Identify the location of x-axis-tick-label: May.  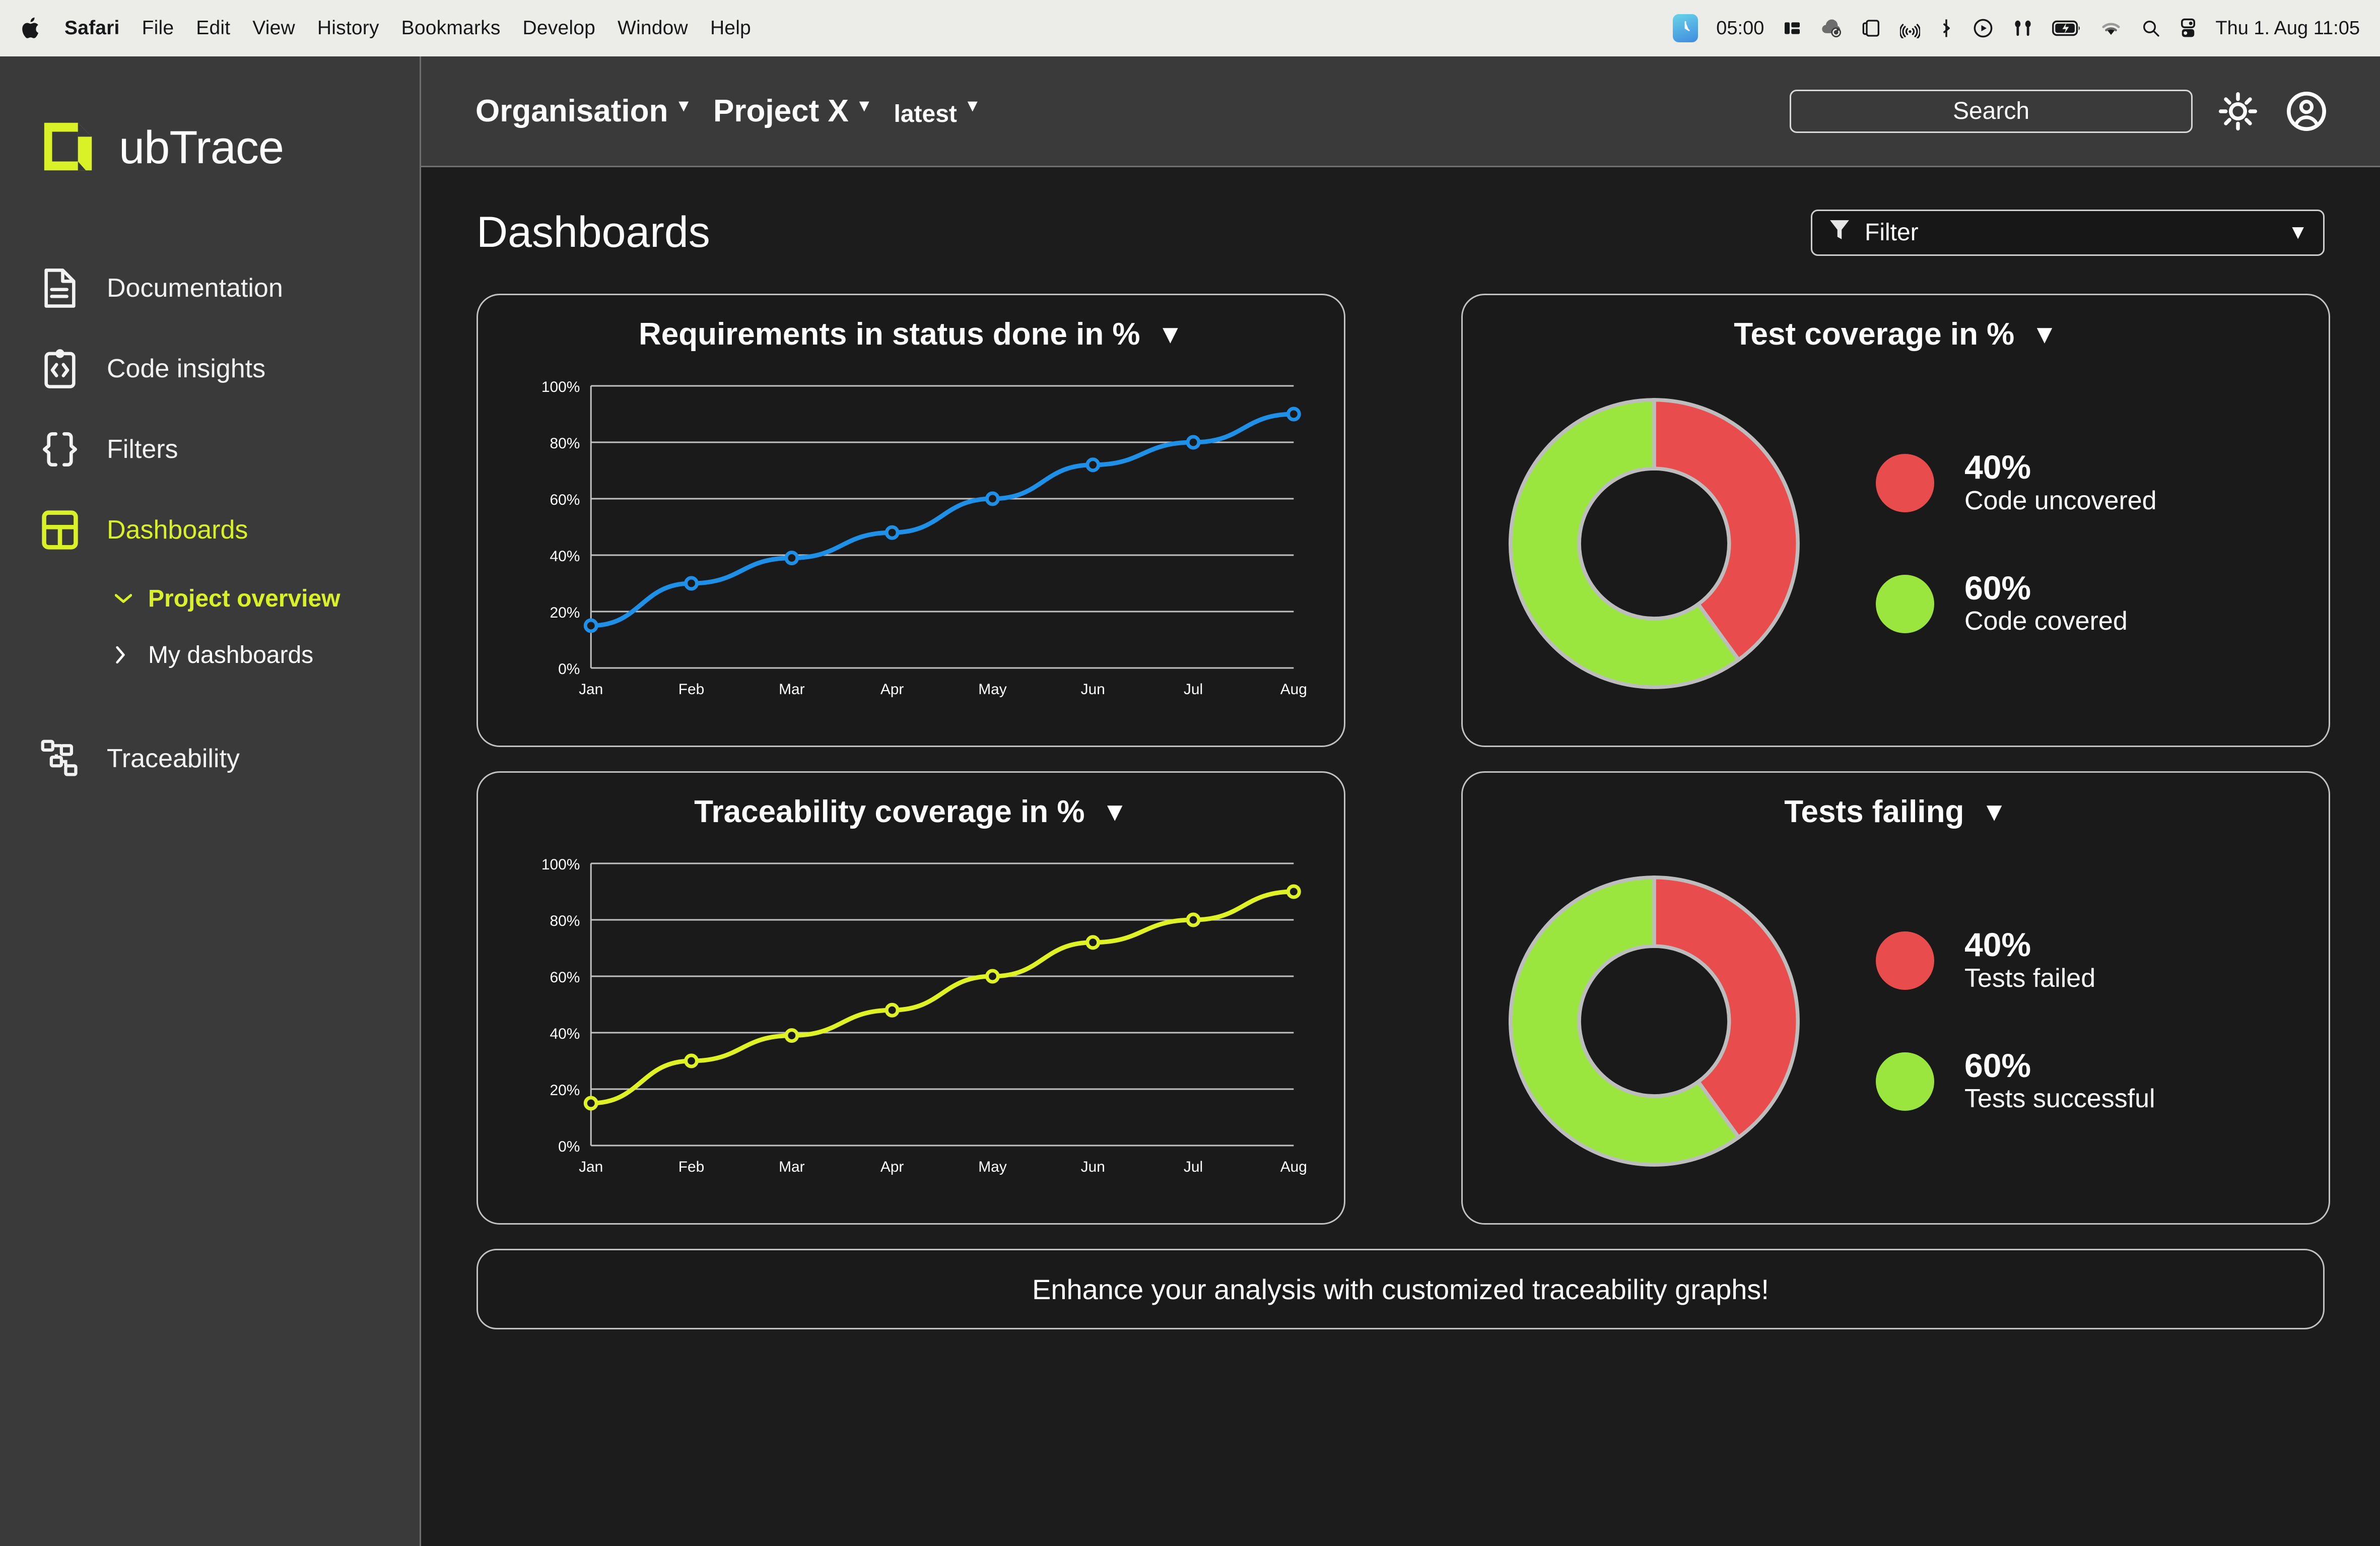
(992, 1167).